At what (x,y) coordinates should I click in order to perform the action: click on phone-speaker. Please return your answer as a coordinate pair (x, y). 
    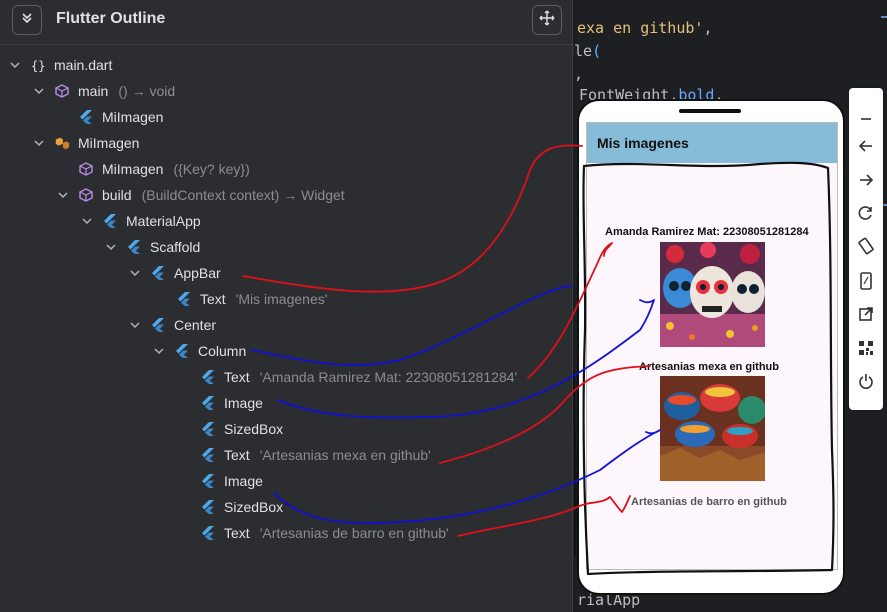
    Looking at the image, I should click on (710, 111).